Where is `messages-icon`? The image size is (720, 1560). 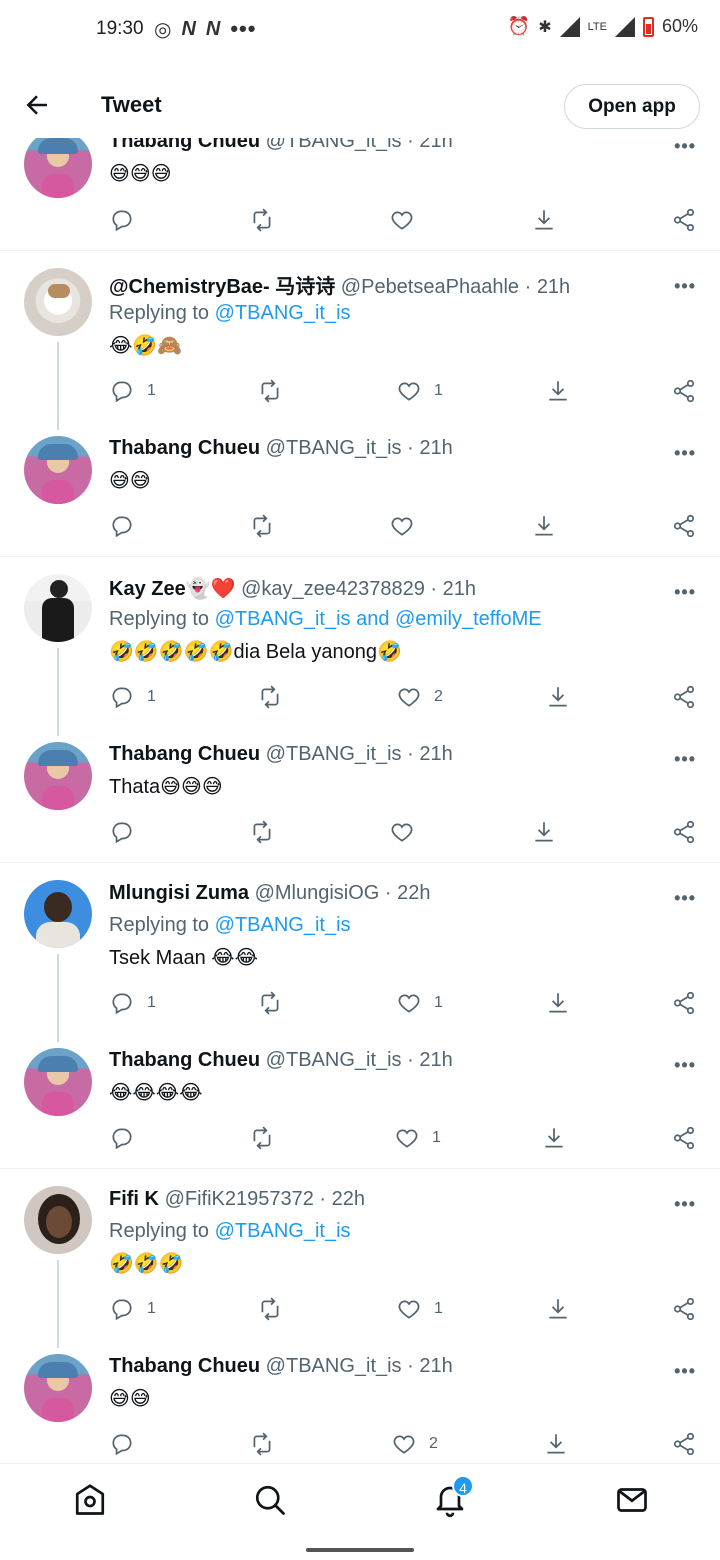
messages-icon is located at coordinates (632, 1500).